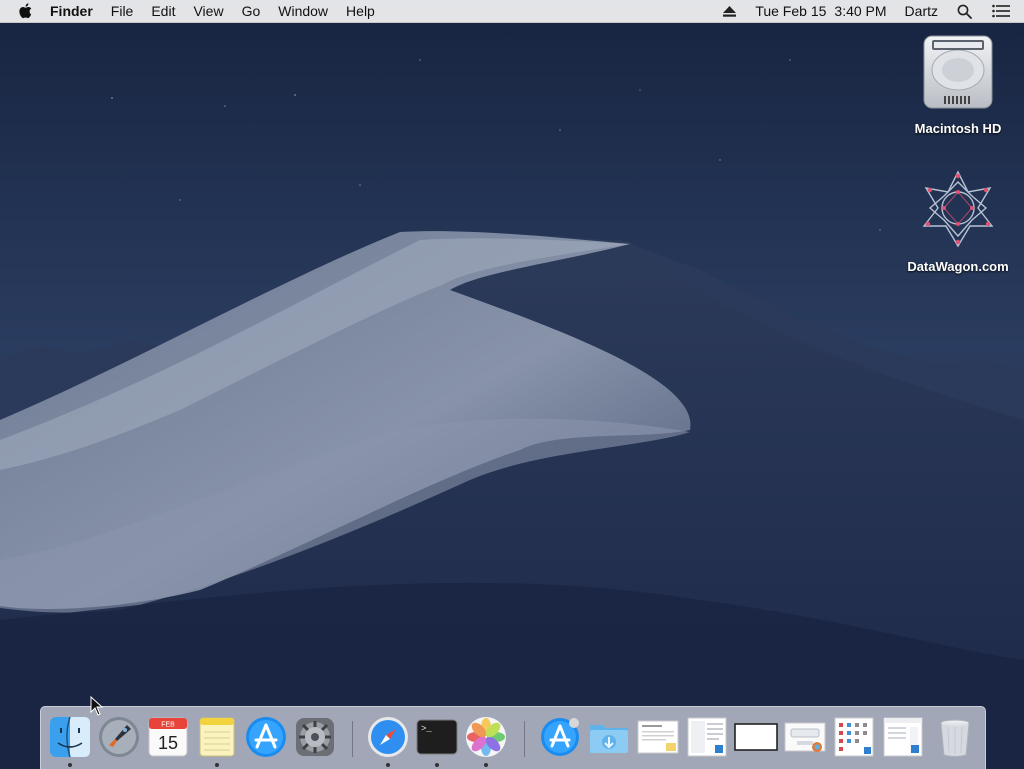 The image size is (1024, 769). Describe the element at coordinates (1003, 11) in the screenshot. I see `list-icon` at that location.